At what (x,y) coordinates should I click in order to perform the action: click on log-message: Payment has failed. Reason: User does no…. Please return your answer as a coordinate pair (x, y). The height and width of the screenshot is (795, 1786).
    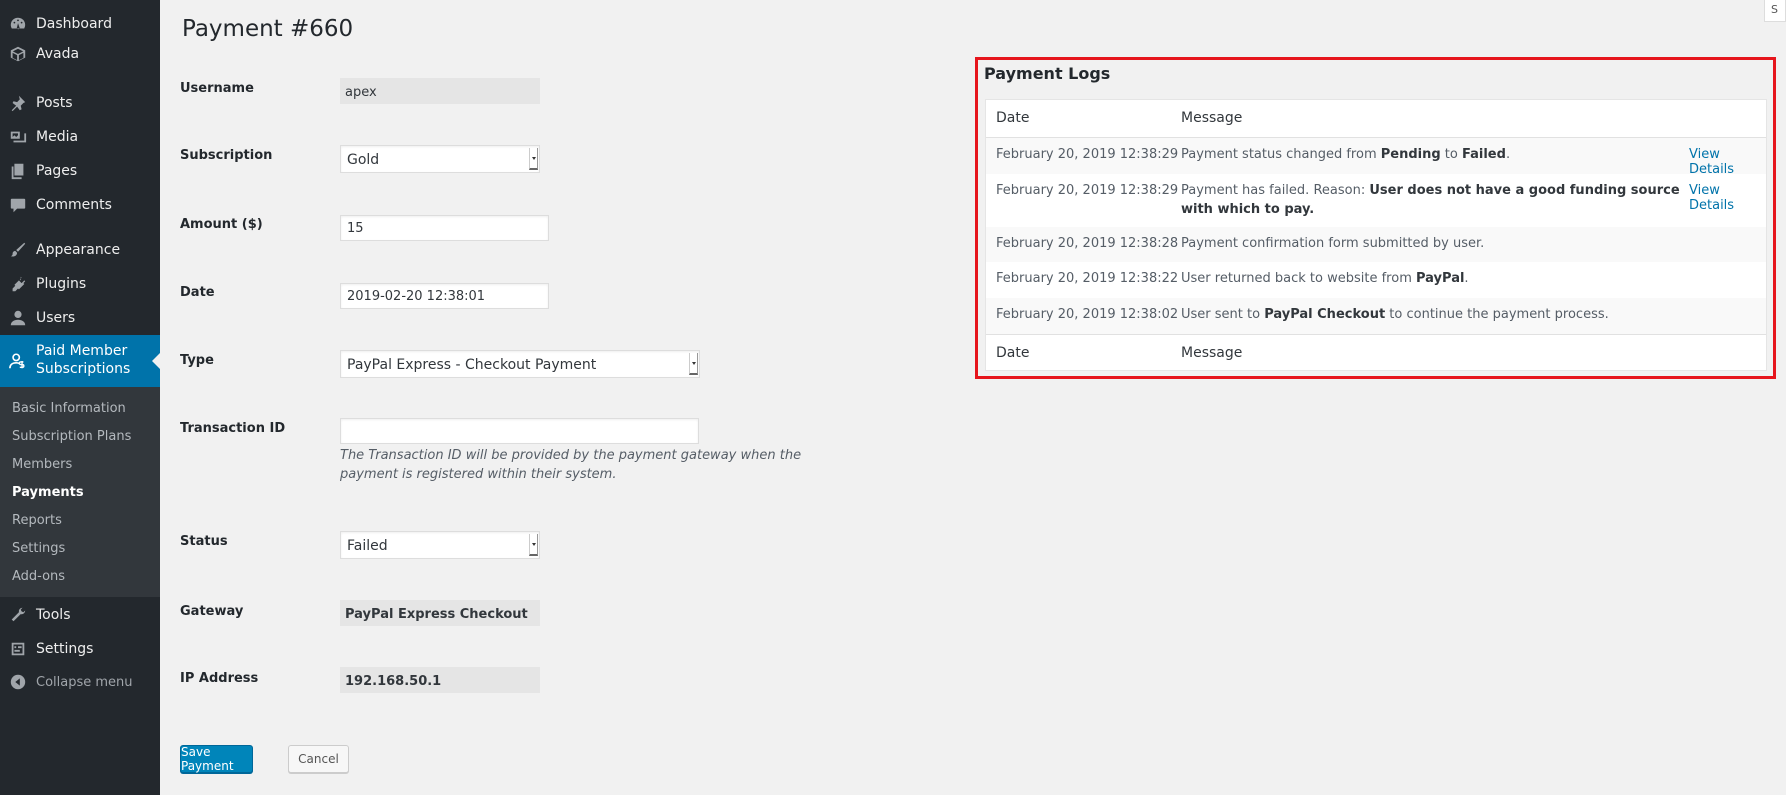
    Looking at the image, I should click on (1431, 200).